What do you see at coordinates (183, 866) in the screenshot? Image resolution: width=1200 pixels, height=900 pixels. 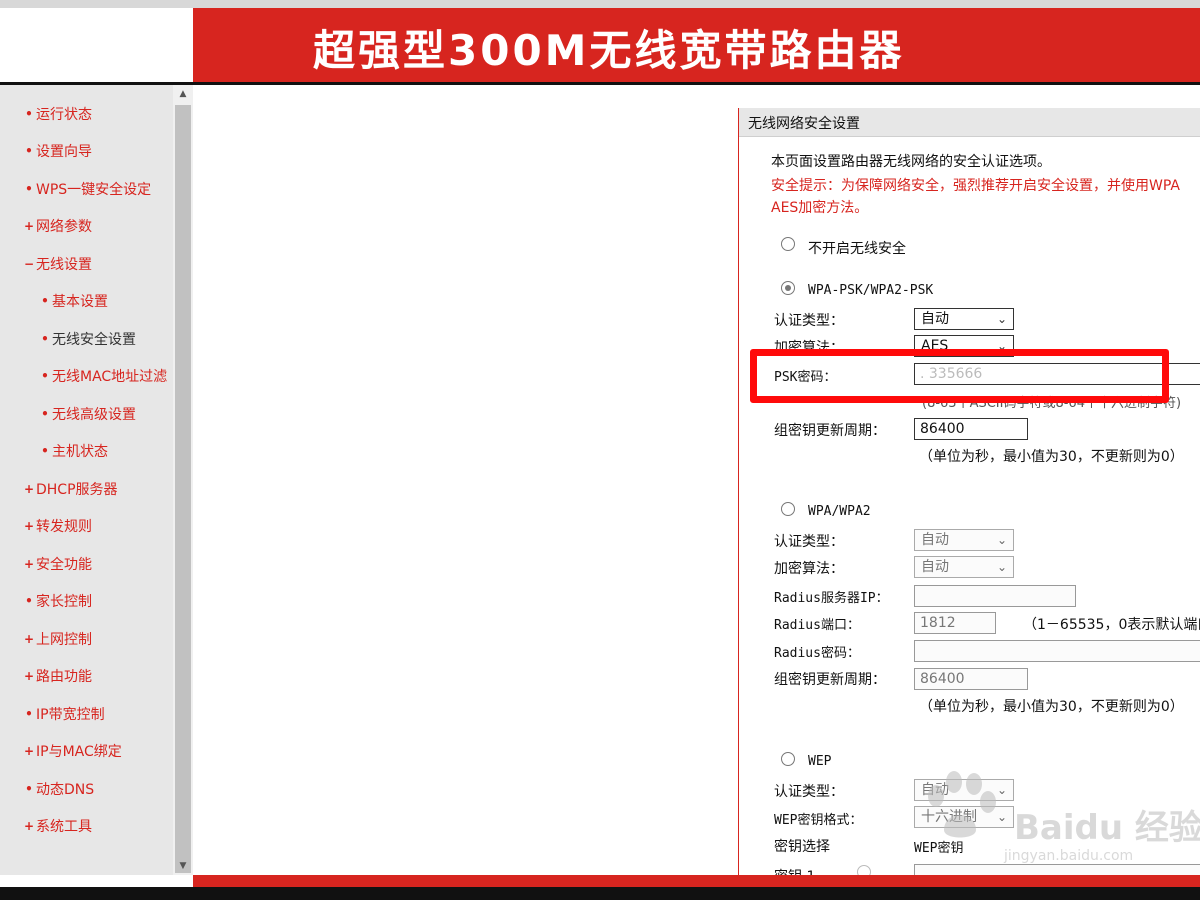 I see `scroll-down-arrow-icon: ▼` at bounding box center [183, 866].